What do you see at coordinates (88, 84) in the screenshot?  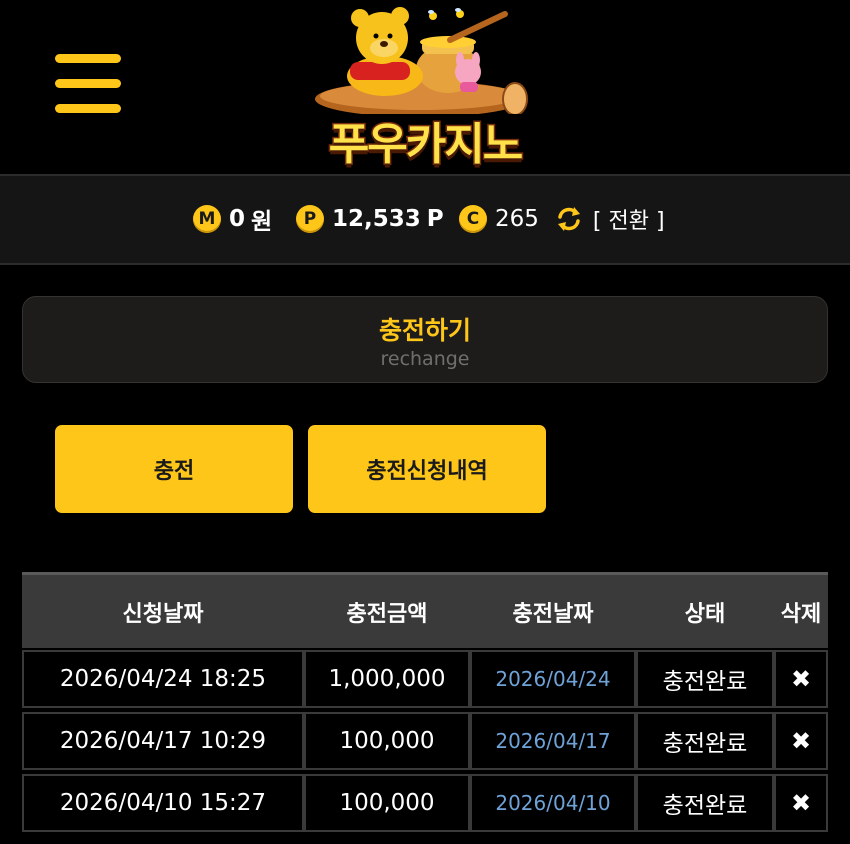 I see `hamburger-menu-icon` at bounding box center [88, 84].